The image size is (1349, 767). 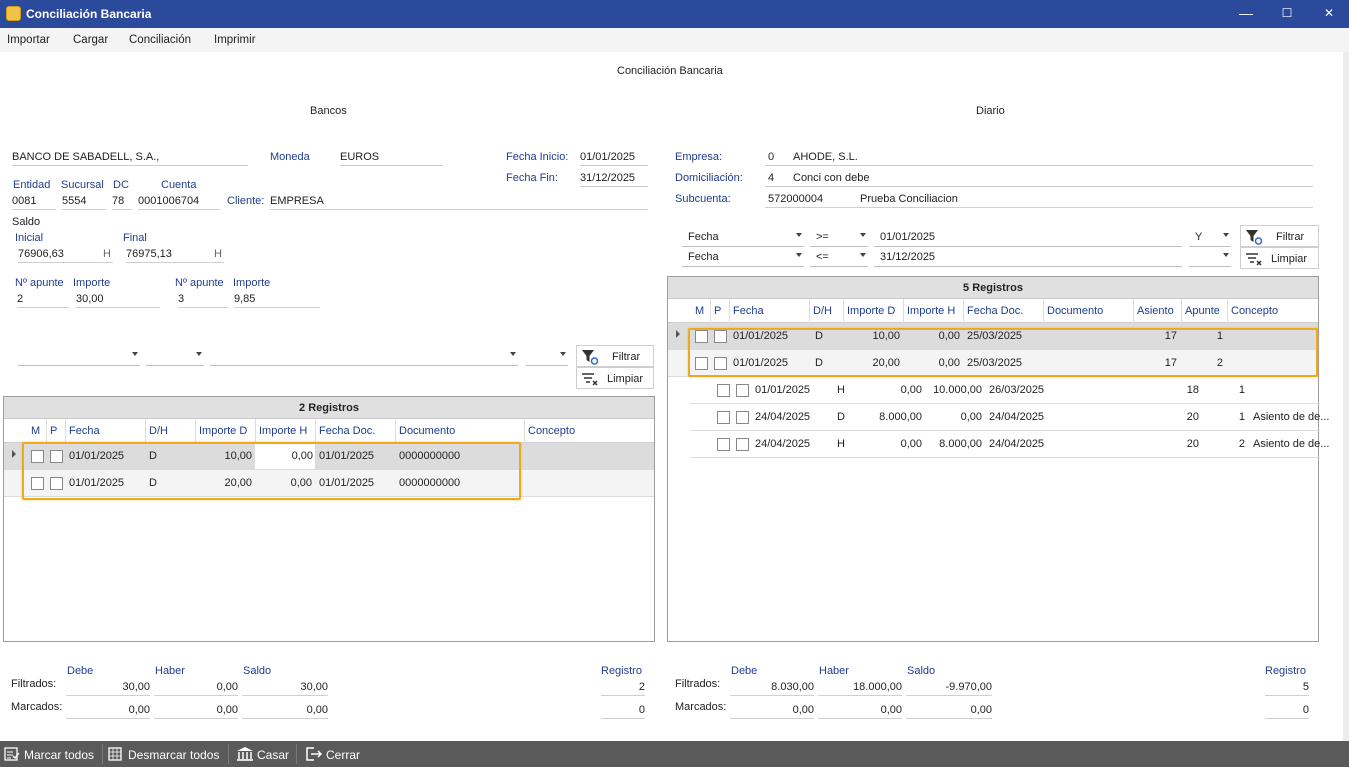 I want to click on diario-filtrar-button: Filtrar, so click(x=1279, y=236).